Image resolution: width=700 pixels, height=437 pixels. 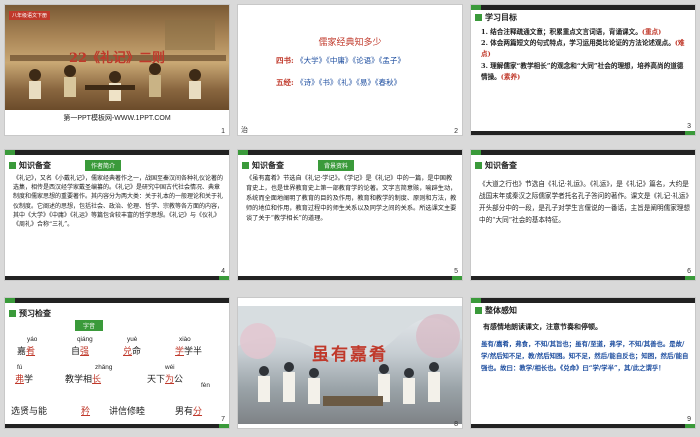 What do you see at coordinates (350, 43) in the screenshot?
I see `slide2-title: 儒家经典知多少` at bounding box center [350, 43].